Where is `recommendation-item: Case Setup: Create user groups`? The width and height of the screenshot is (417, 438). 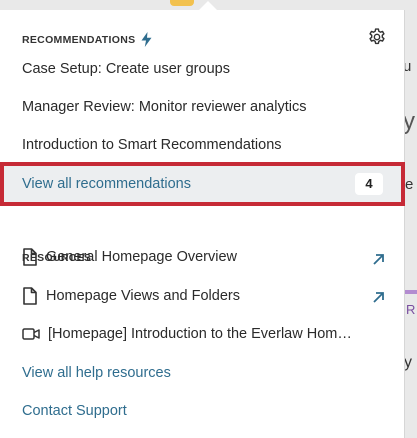
recommendation-item: Case Setup: Create user groups is located at coordinates (126, 69).